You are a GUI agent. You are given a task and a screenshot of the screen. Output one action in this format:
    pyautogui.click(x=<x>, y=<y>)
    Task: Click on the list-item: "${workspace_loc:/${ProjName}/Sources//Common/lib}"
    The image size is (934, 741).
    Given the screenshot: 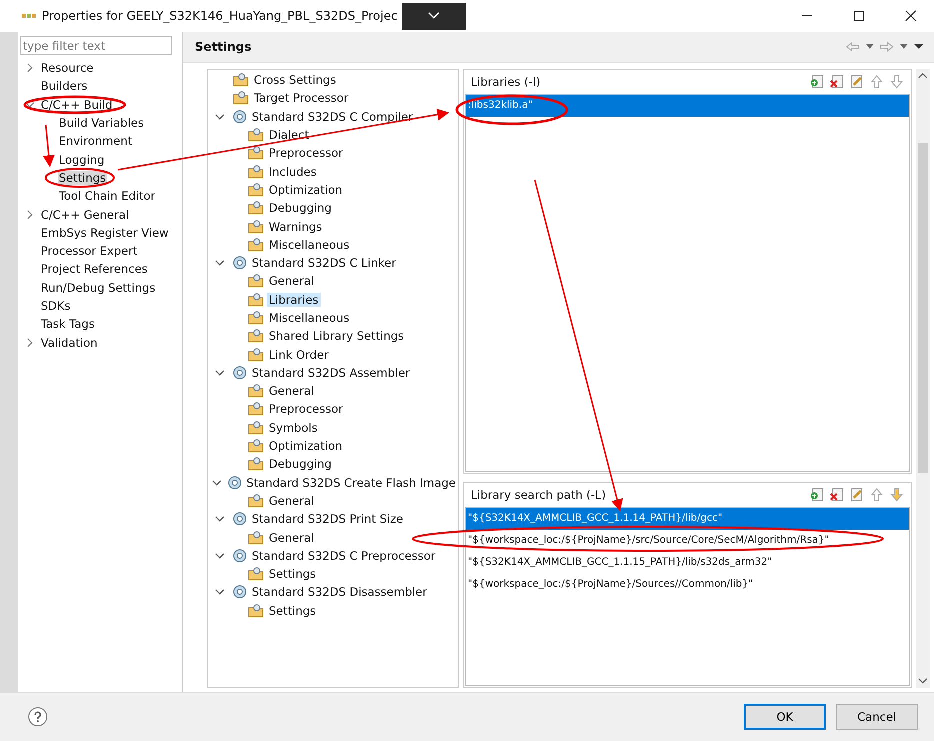 What is the action you would take?
    pyautogui.click(x=687, y=585)
    